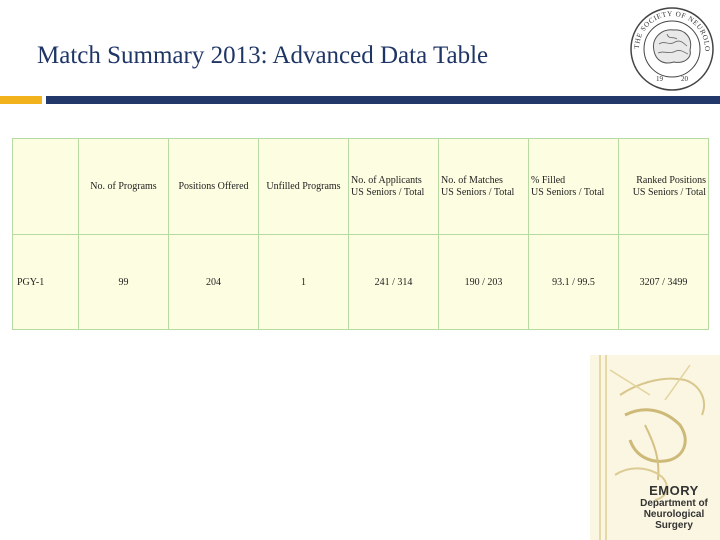 This screenshot has width=720, height=540. I want to click on cell-matches: 190 / 203, so click(483, 282).